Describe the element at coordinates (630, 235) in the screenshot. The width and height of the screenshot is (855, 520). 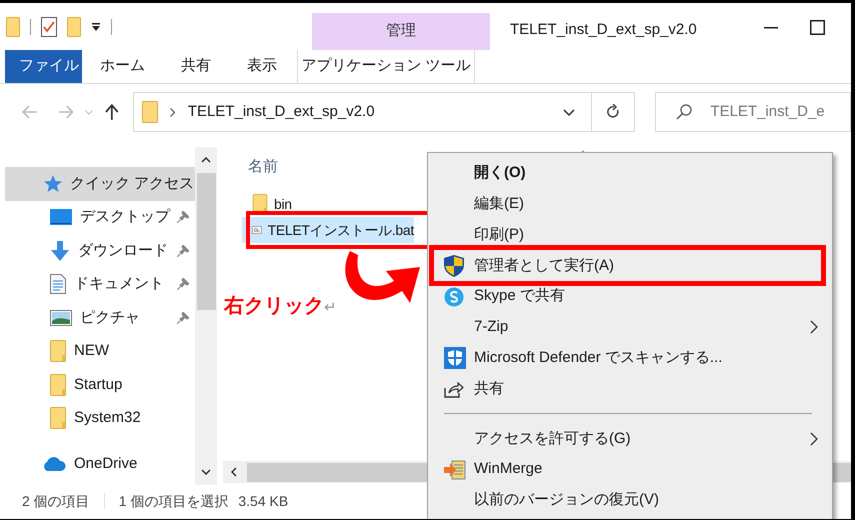
I see `menu-item: 印刷(P)` at that location.